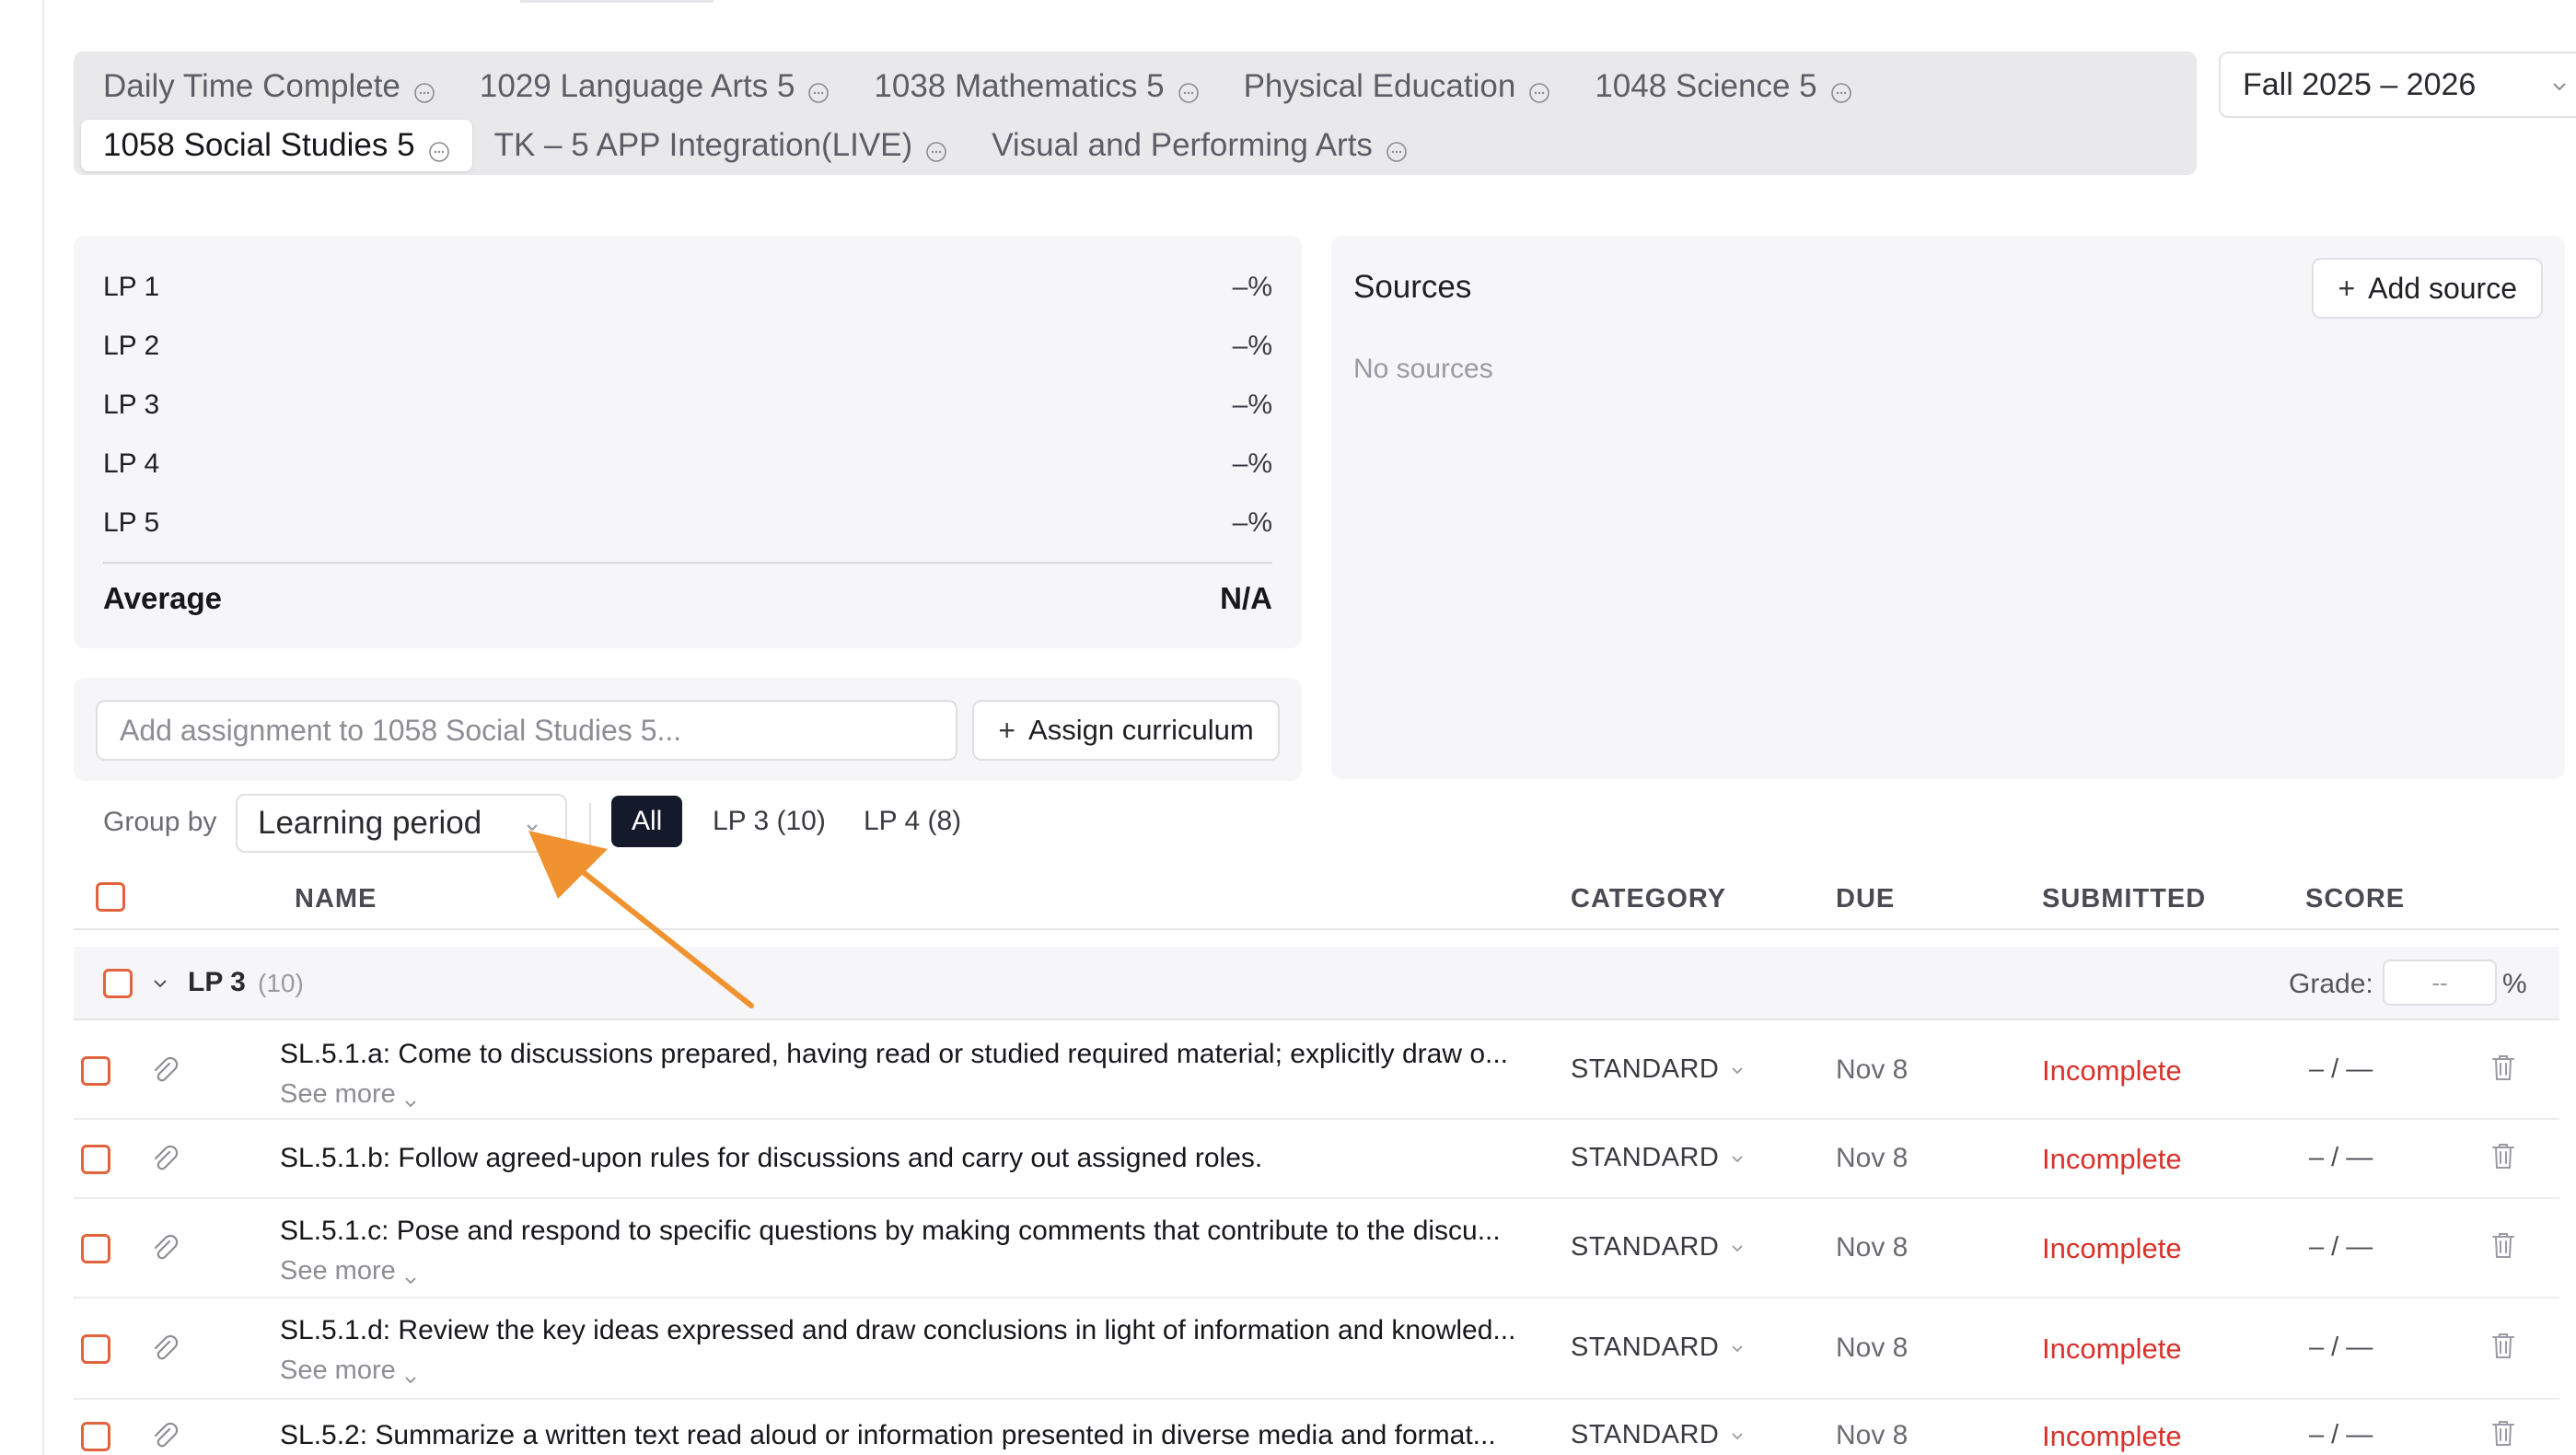  I want to click on sources-title: Sources, so click(1412, 287).